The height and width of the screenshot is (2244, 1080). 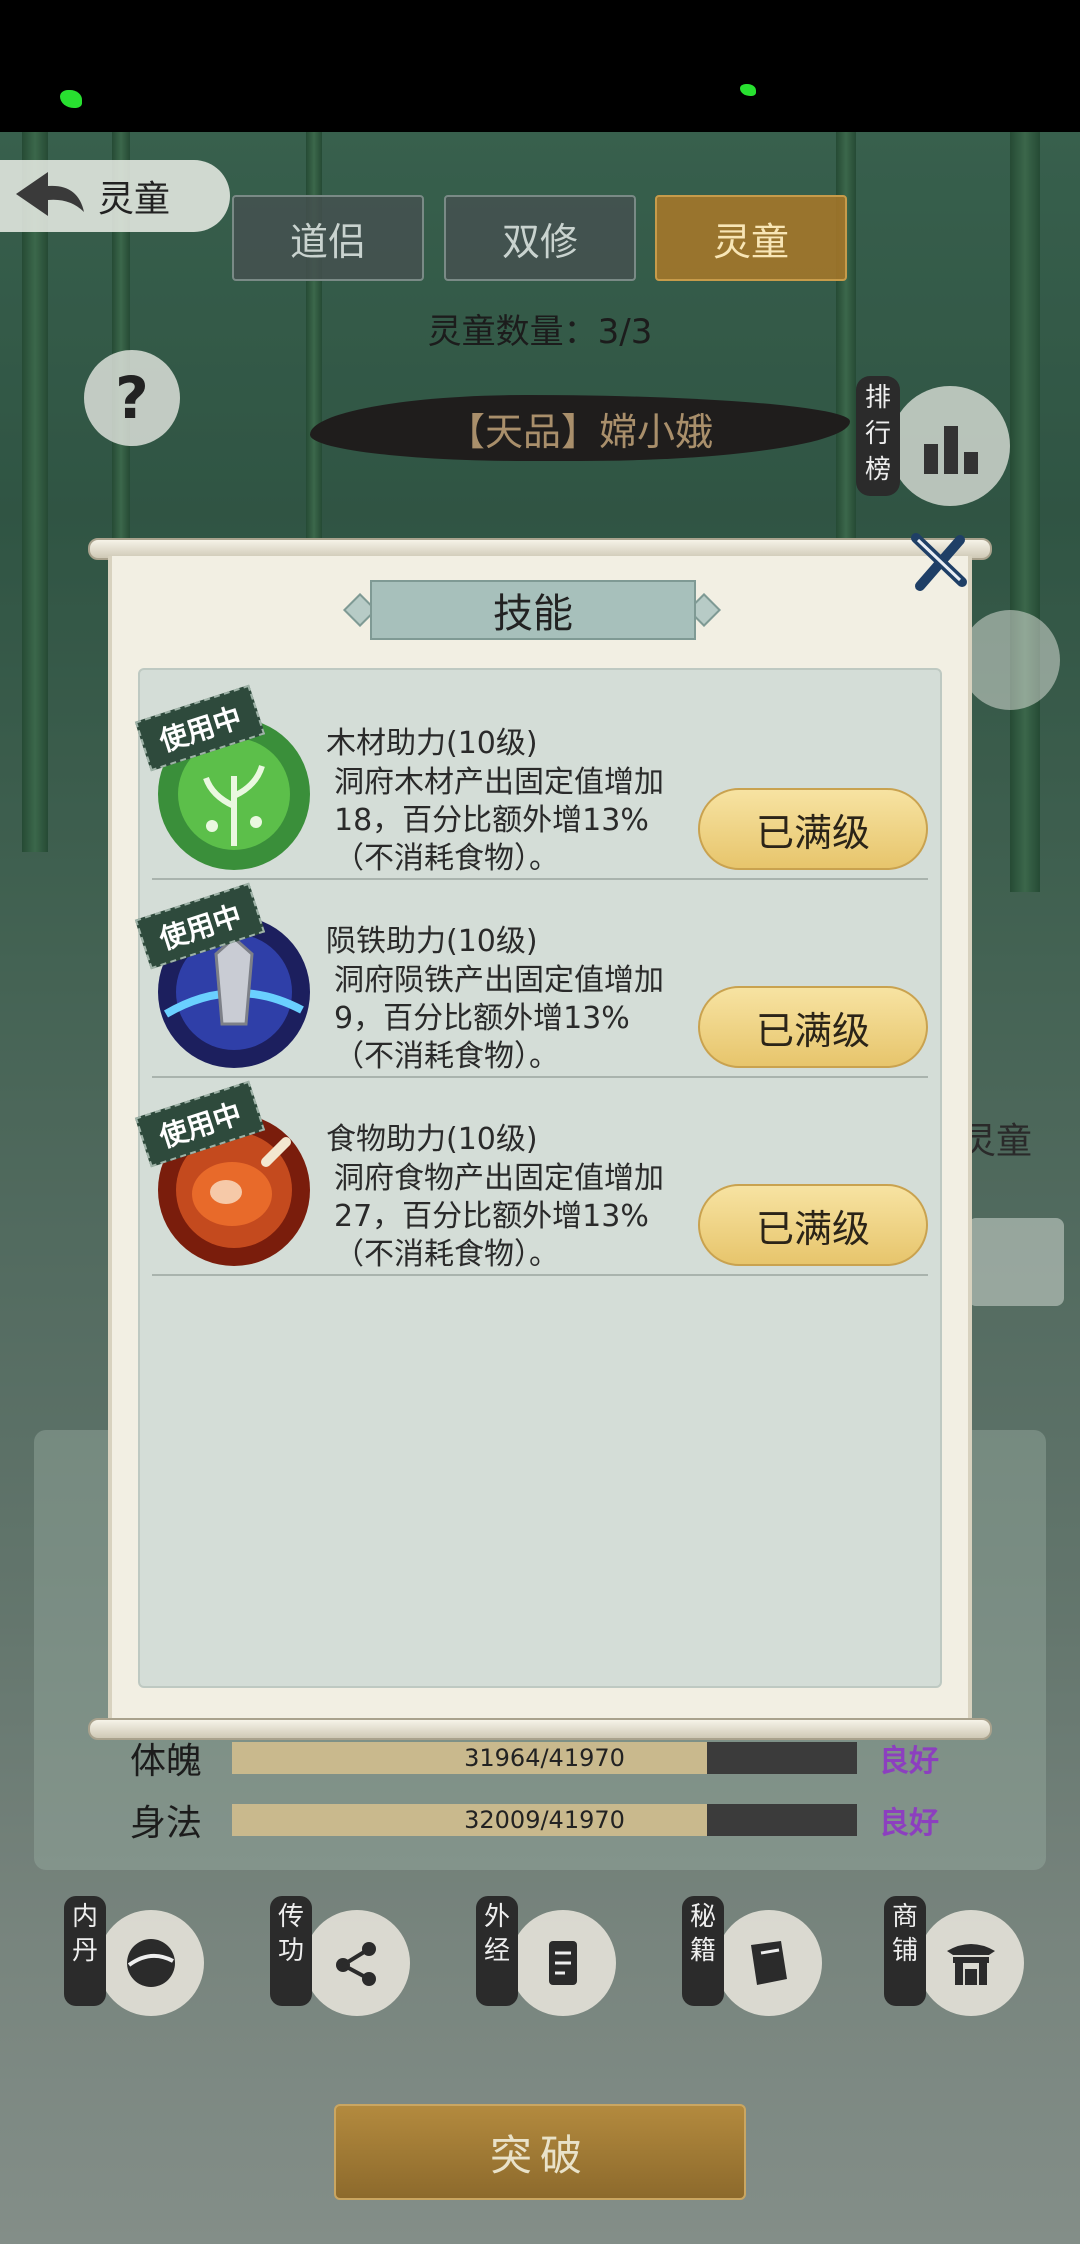 What do you see at coordinates (938, 562) in the screenshot?
I see `close-icon` at bounding box center [938, 562].